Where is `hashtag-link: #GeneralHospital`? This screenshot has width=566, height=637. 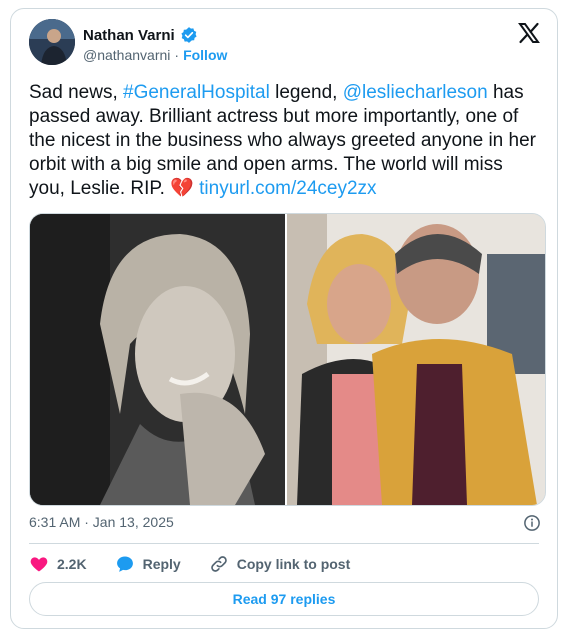
hashtag-link: #GeneralHospital is located at coordinates (196, 92).